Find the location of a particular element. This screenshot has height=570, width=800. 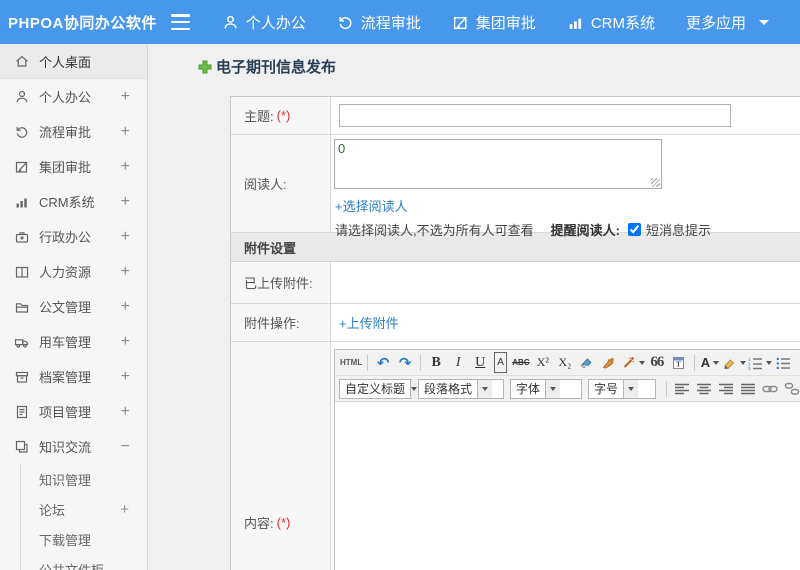

sidebar-item-human-resources: 人力资源 + is located at coordinates (73, 271).